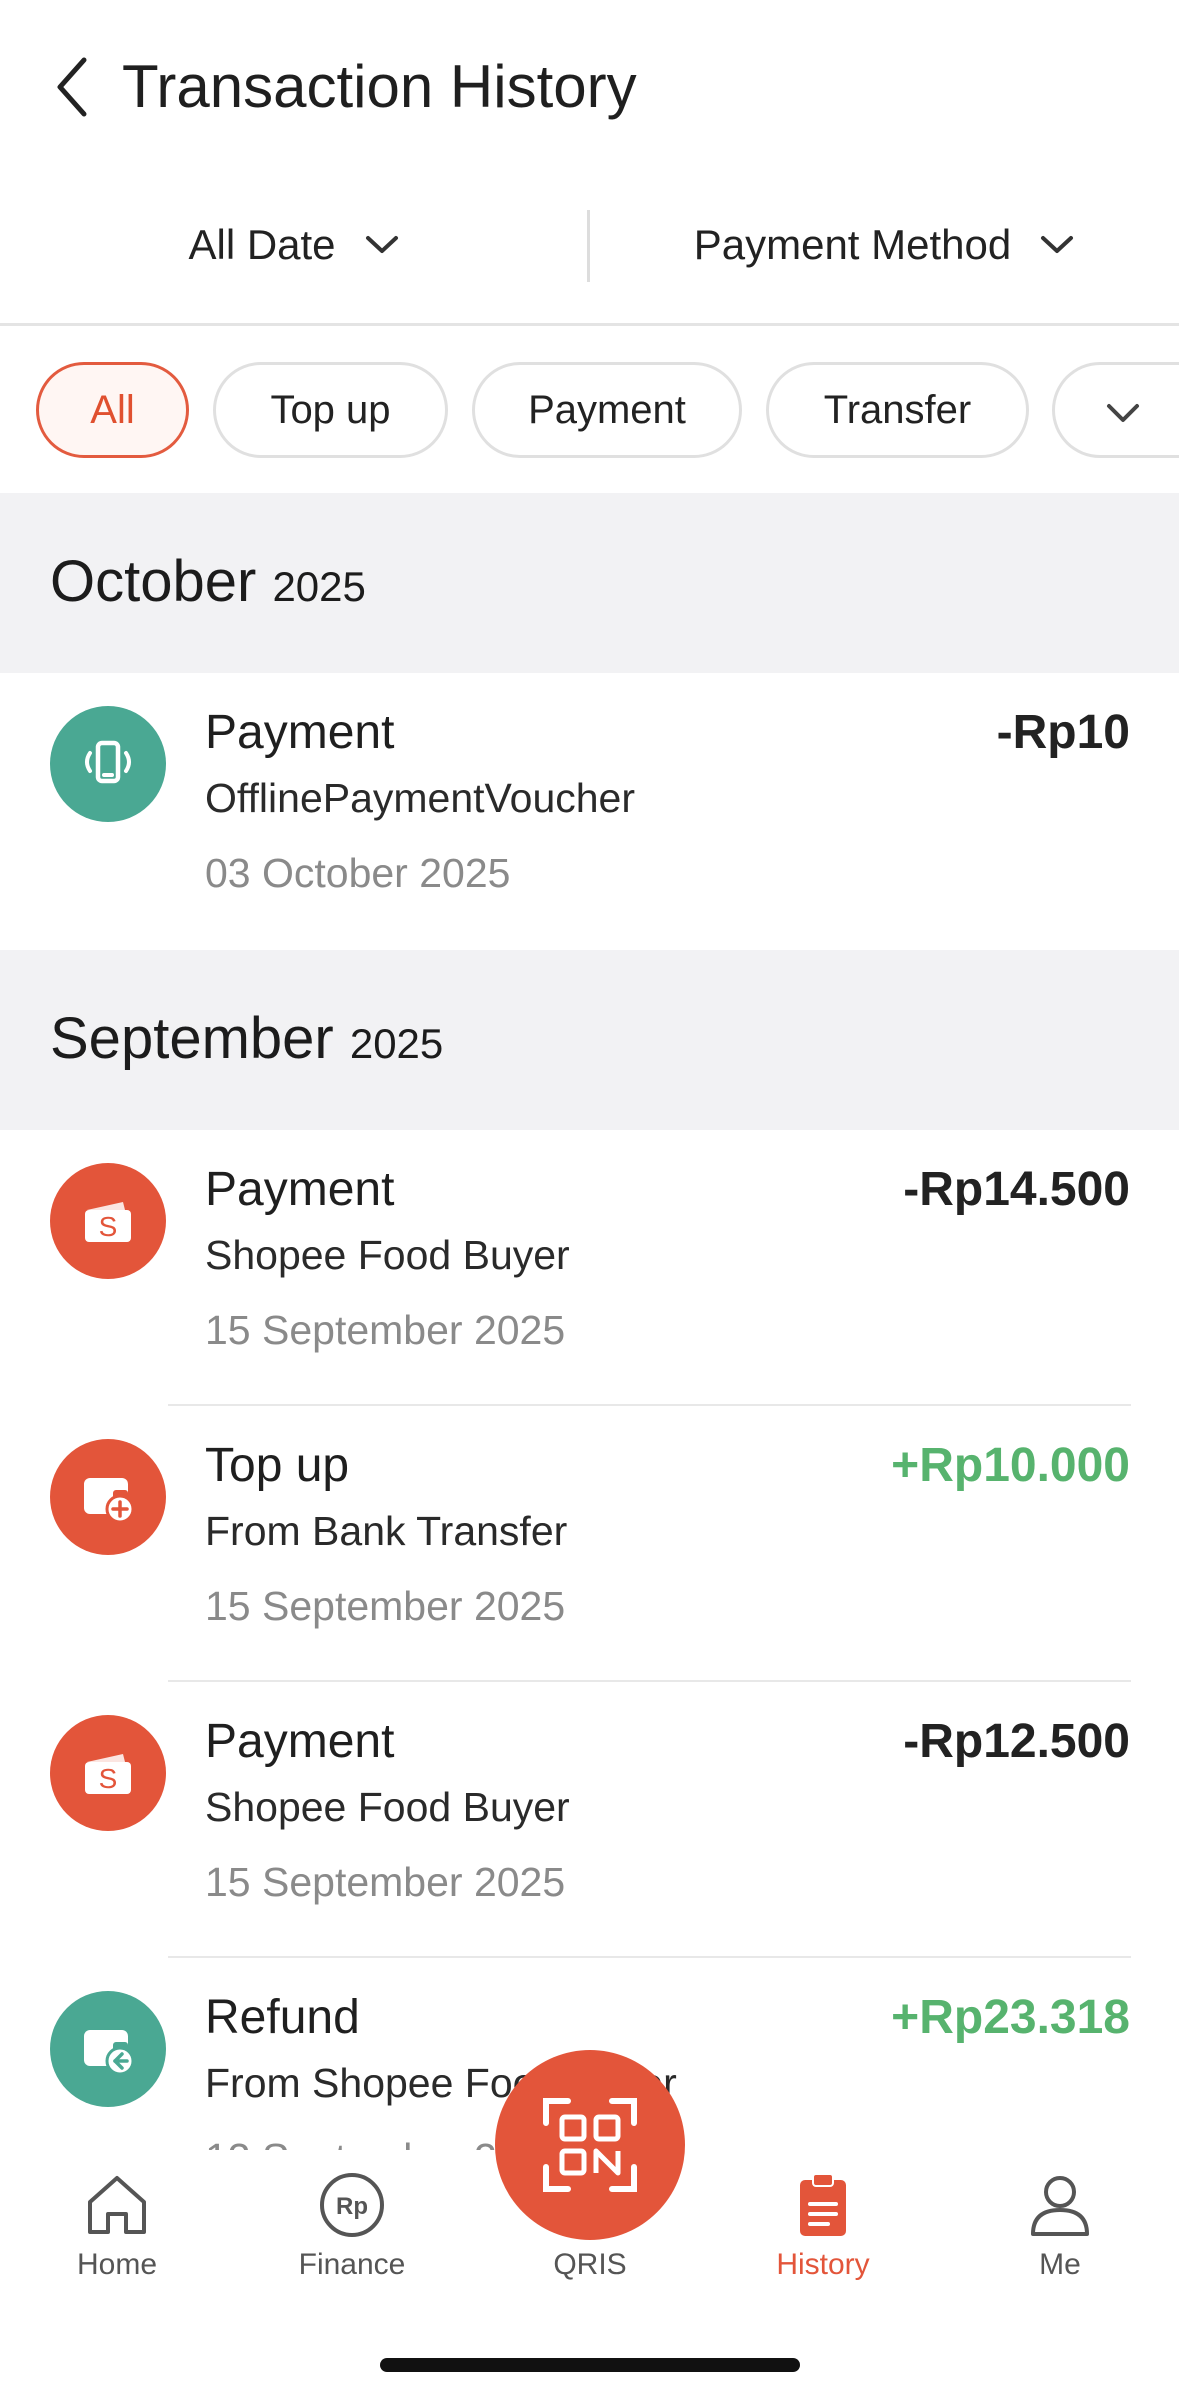  I want to click on wallet-plus-icon, so click(108, 1497).